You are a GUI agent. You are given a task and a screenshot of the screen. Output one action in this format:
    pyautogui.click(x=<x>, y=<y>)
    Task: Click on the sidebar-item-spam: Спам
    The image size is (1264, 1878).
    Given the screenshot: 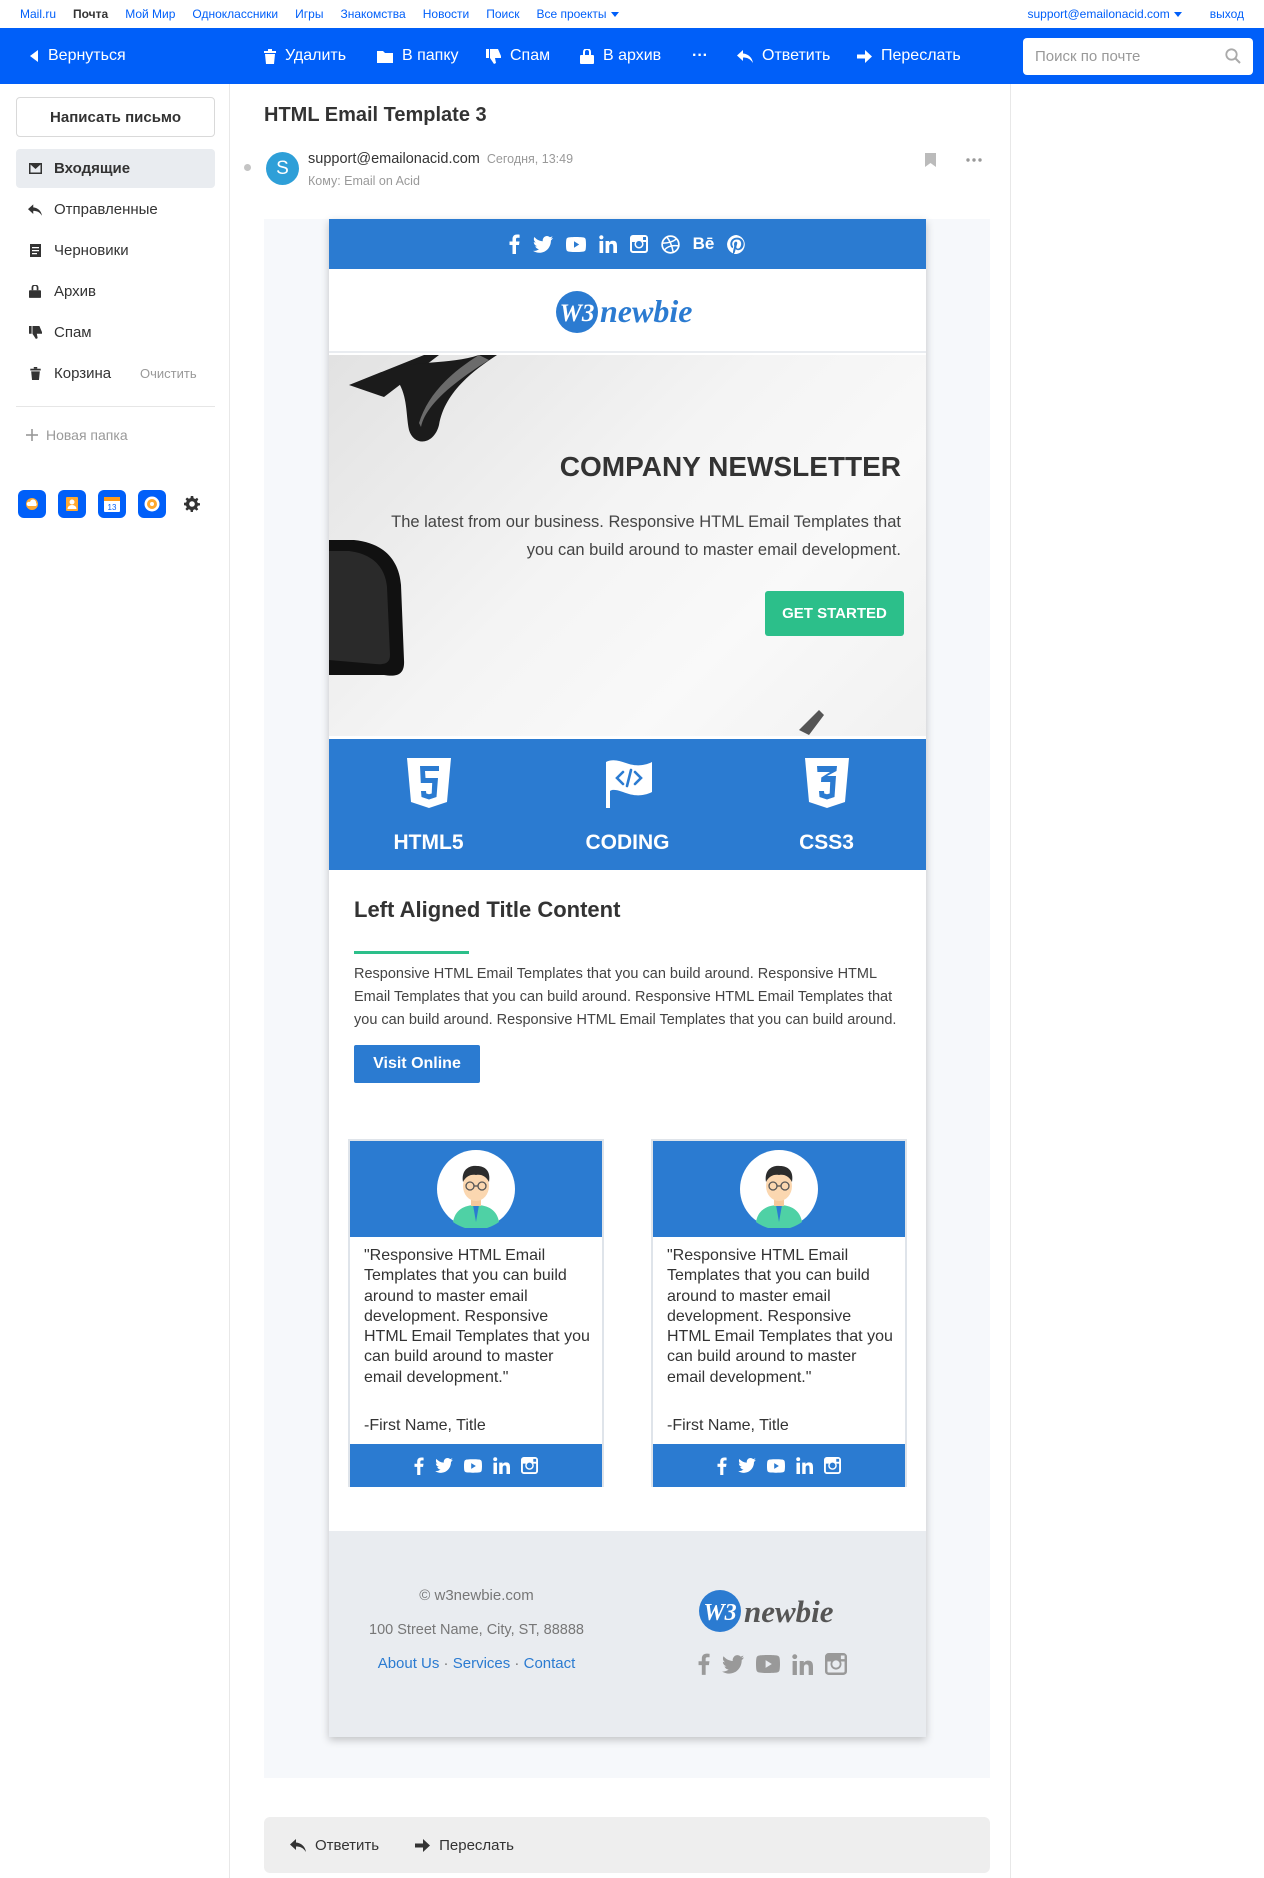 What is the action you would take?
    pyautogui.click(x=115, y=332)
    